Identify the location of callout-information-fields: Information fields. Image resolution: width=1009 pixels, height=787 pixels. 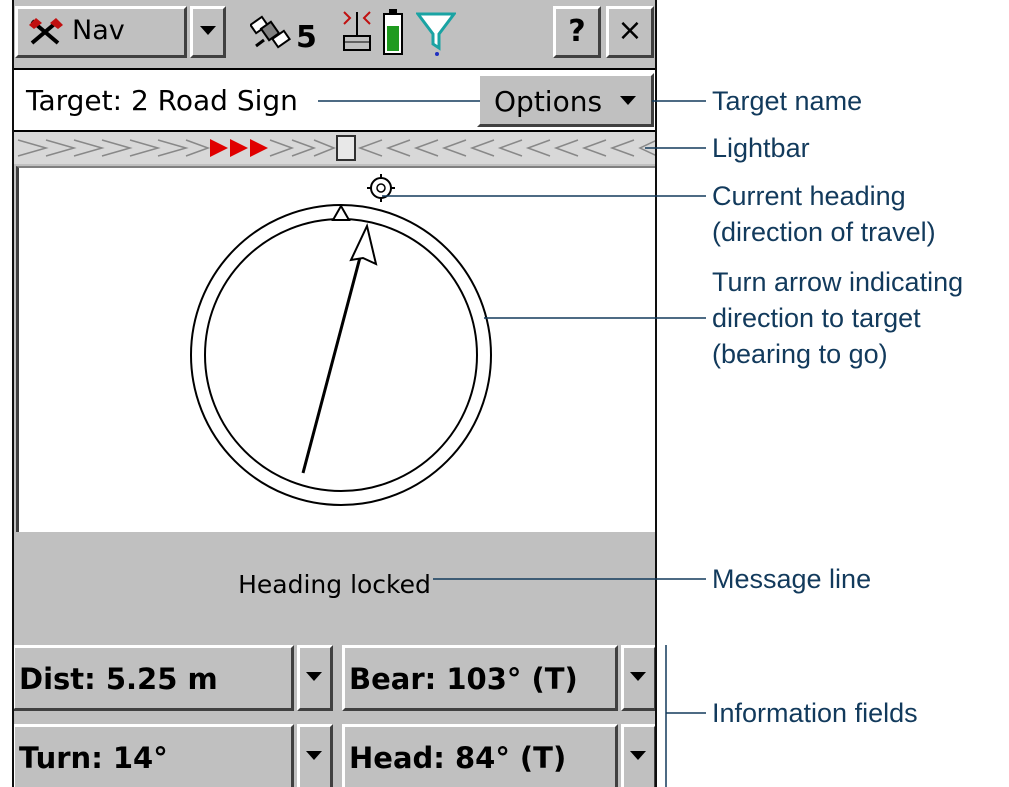
(815, 713).